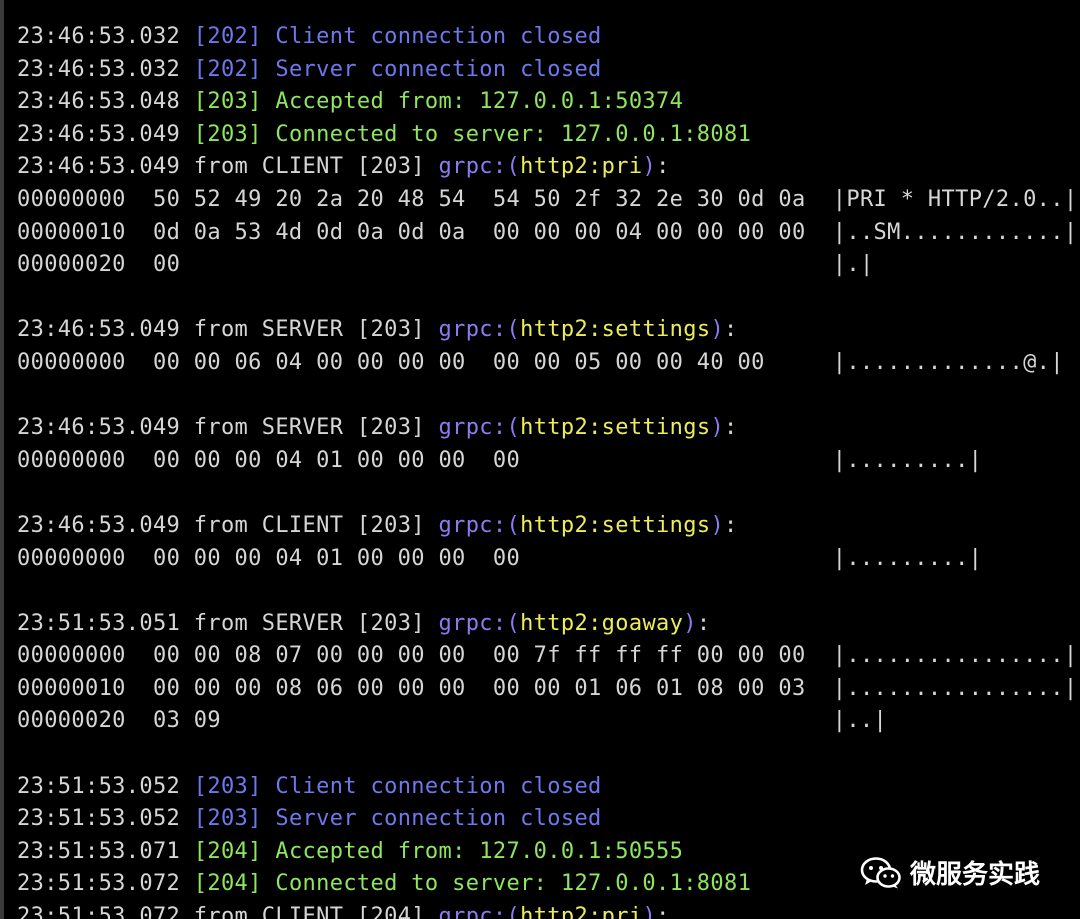  What do you see at coordinates (547, 721) in the screenshot?
I see `hexdump-line: 00000020 03 09 |..|` at bounding box center [547, 721].